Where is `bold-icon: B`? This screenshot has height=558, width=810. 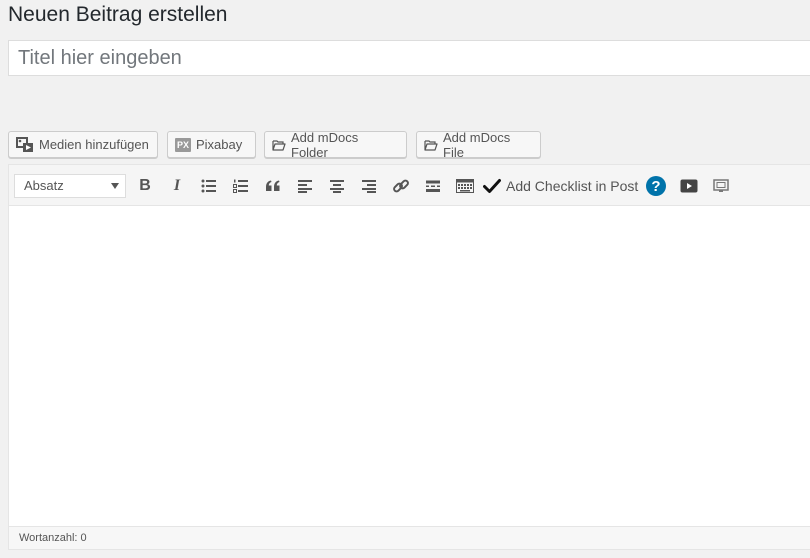 bold-icon: B is located at coordinates (145, 185).